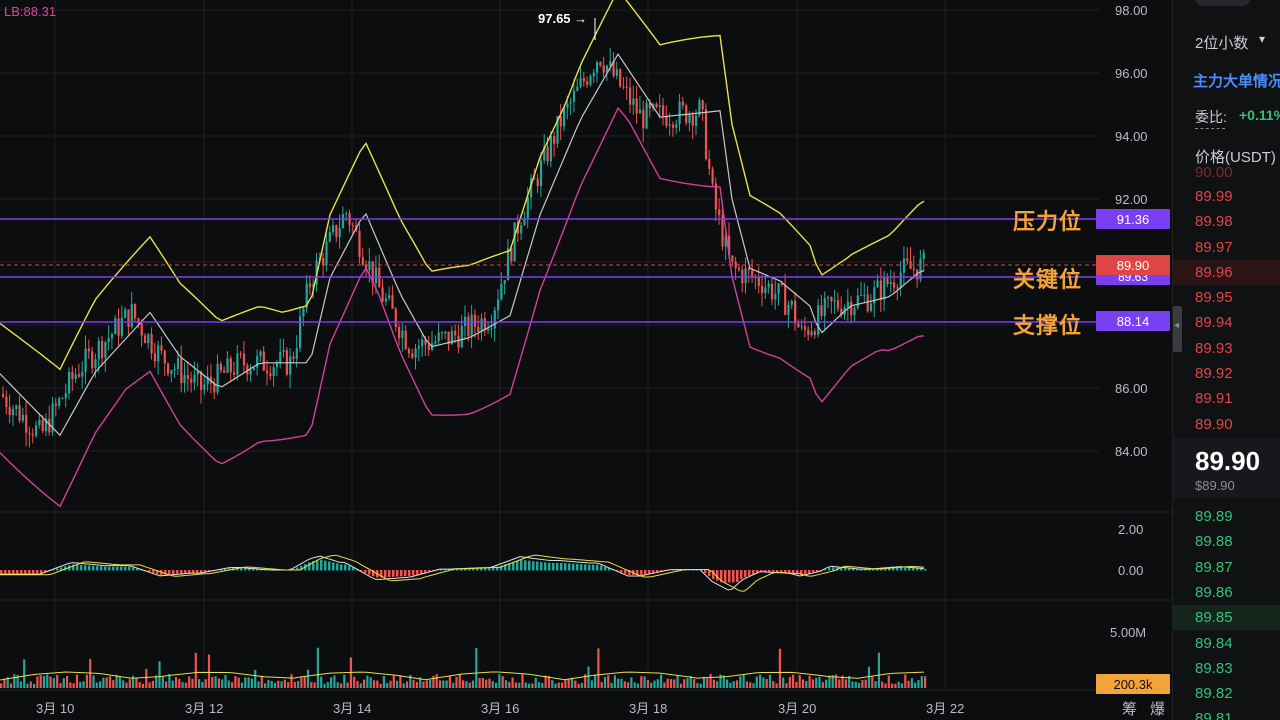 This screenshot has width=1280, height=720. I want to click on bid-row: 89.83, so click(1226, 668).